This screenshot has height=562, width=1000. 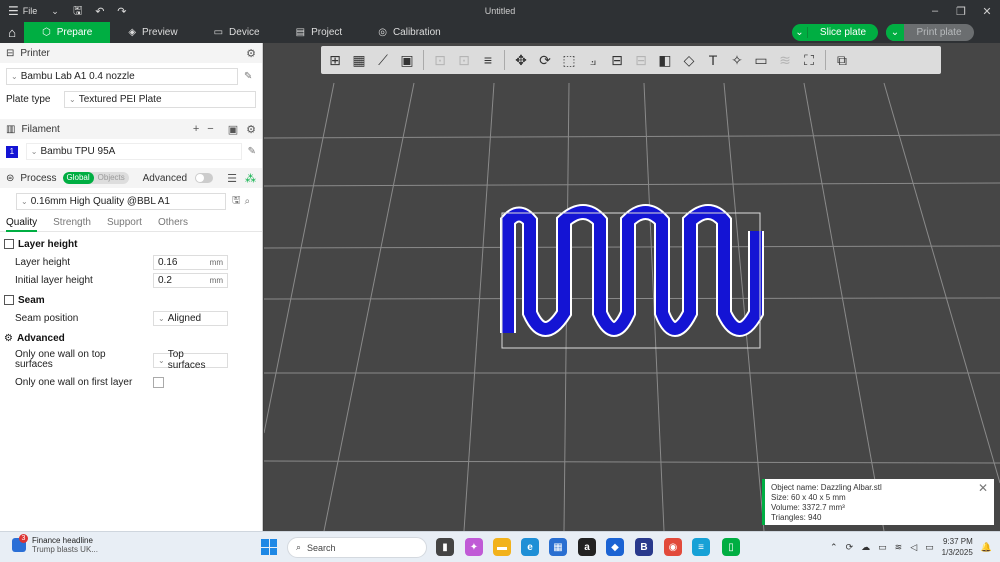 I want to click on tab-project: ▤ Project, so click(x=319, y=32).